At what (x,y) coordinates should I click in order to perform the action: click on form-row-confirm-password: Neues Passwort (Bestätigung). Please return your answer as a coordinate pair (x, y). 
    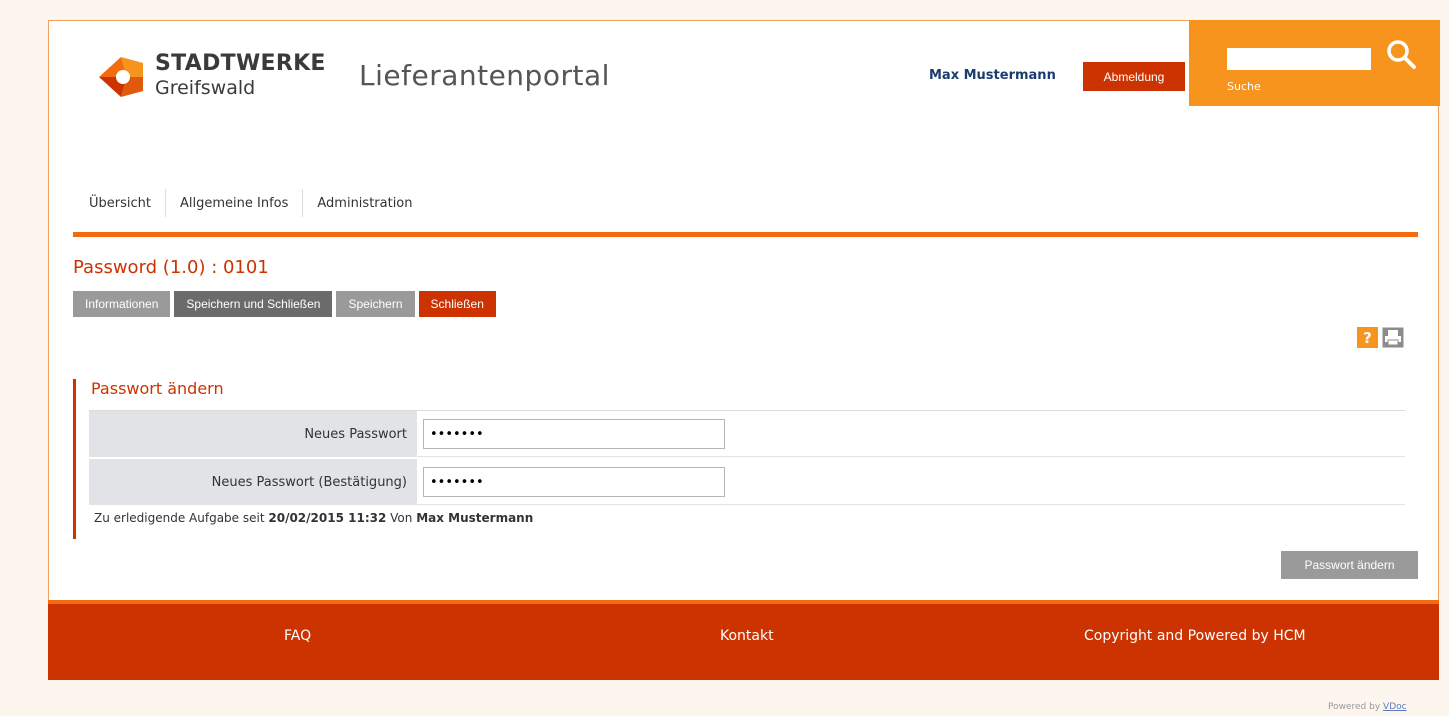
    Looking at the image, I should click on (747, 482).